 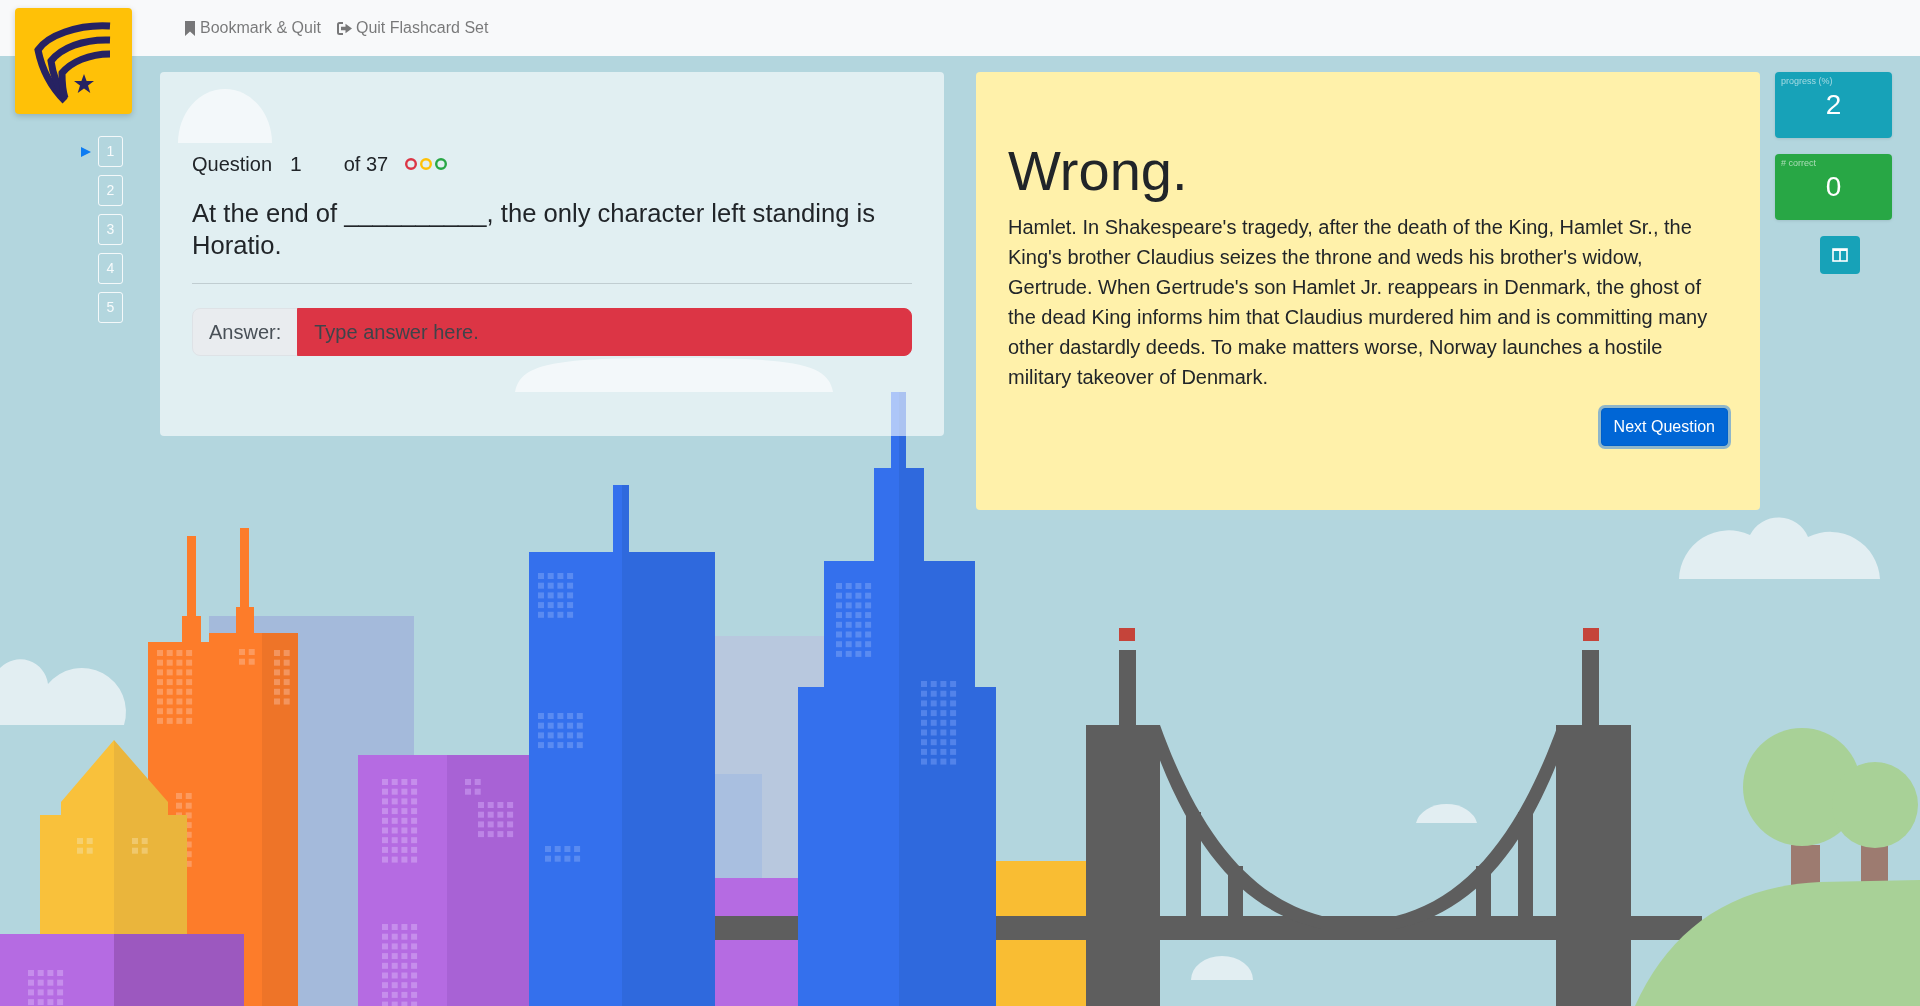 What do you see at coordinates (252, 28) in the screenshot?
I see `nav-link: Bookmark & Quit` at bounding box center [252, 28].